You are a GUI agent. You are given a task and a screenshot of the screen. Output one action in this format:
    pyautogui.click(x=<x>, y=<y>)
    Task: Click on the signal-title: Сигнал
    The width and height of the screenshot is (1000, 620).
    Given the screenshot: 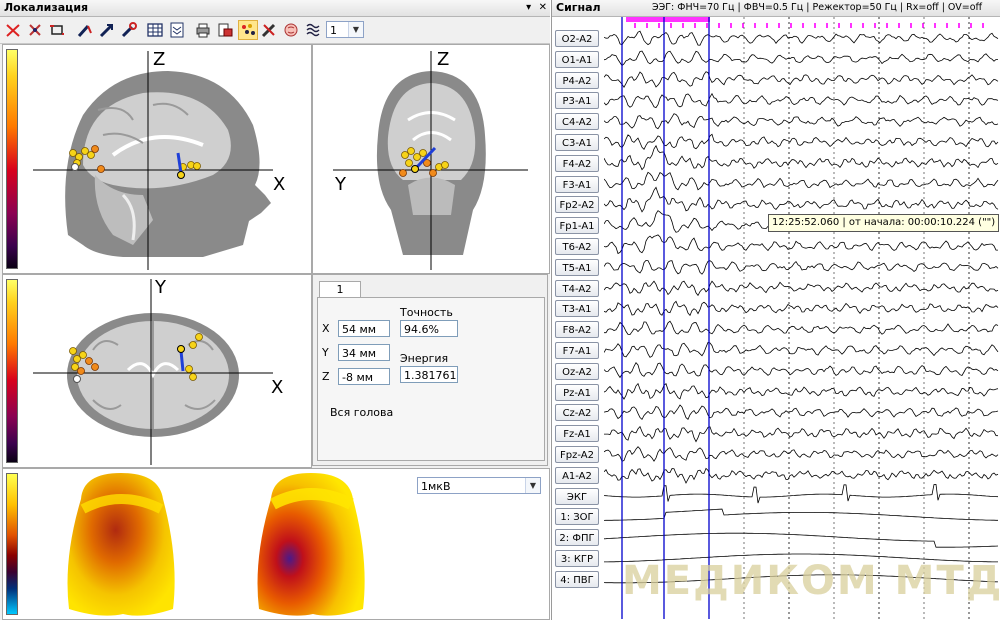 What is the action you would take?
    pyautogui.click(x=578, y=7)
    